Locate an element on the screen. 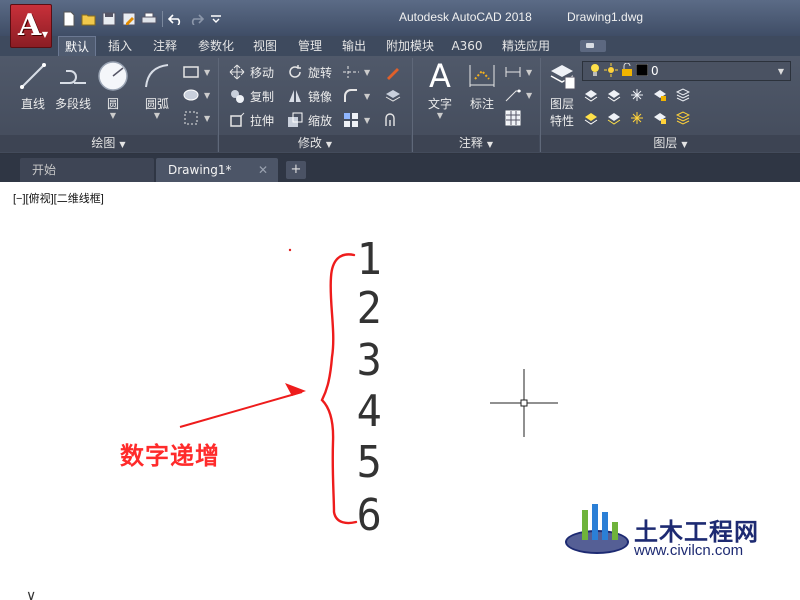 The height and width of the screenshot is (600, 800). close-icon: ✕ is located at coordinates (263, 170).